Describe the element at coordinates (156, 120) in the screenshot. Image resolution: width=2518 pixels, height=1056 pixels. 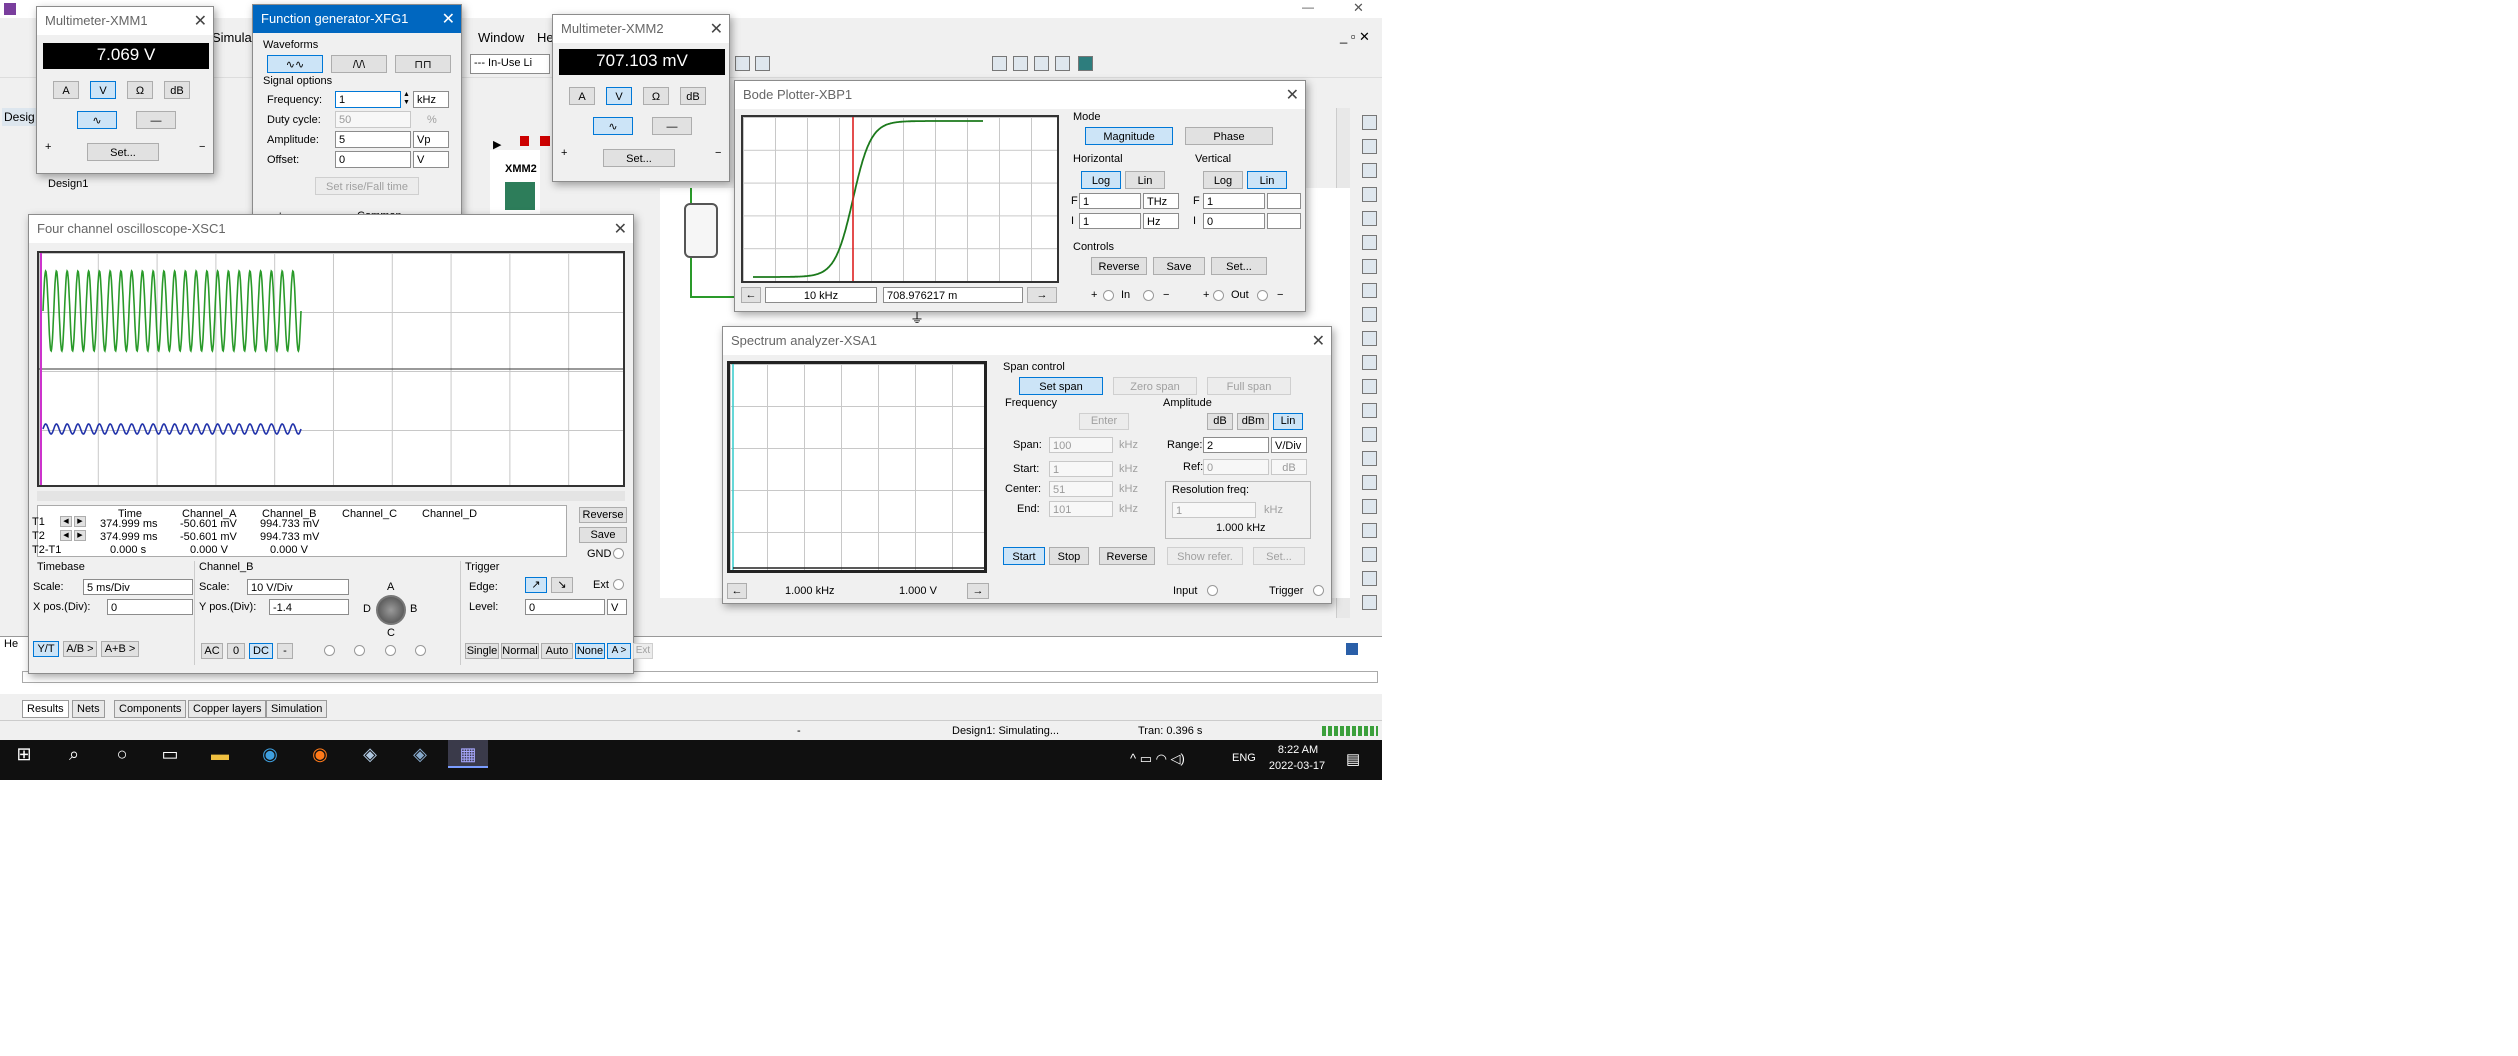
I see `dc-mode-button: —` at that location.